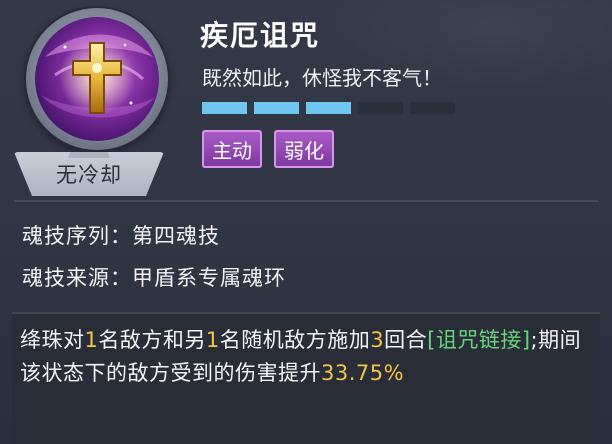  Describe the element at coordinates (406, 340) in the screenshot. I see `desc-text: 回合` at that location.